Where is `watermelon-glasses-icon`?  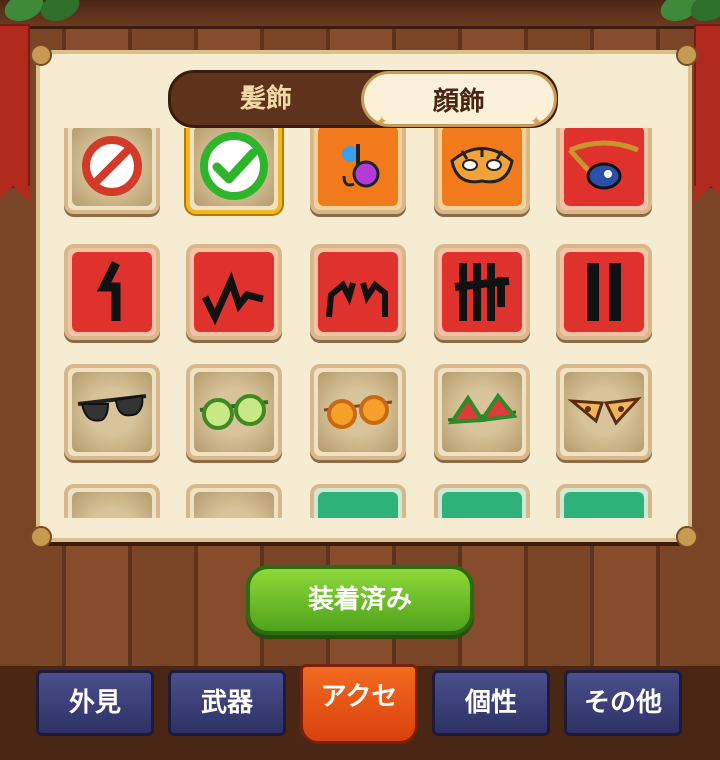 watermelon-glasses-icon is located at coordinates (482, 412).